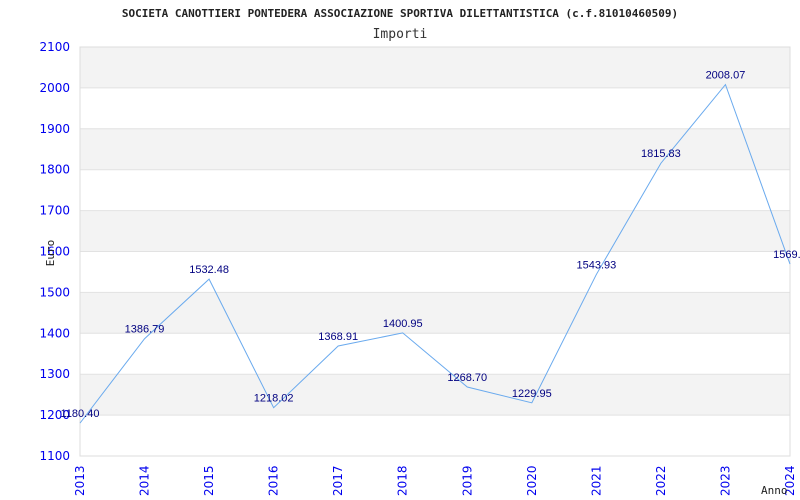  What do you see at coordinates (403, 480) in the screenshot?
I see `x-tick-label: 2018` at bounding box center [403, 480].